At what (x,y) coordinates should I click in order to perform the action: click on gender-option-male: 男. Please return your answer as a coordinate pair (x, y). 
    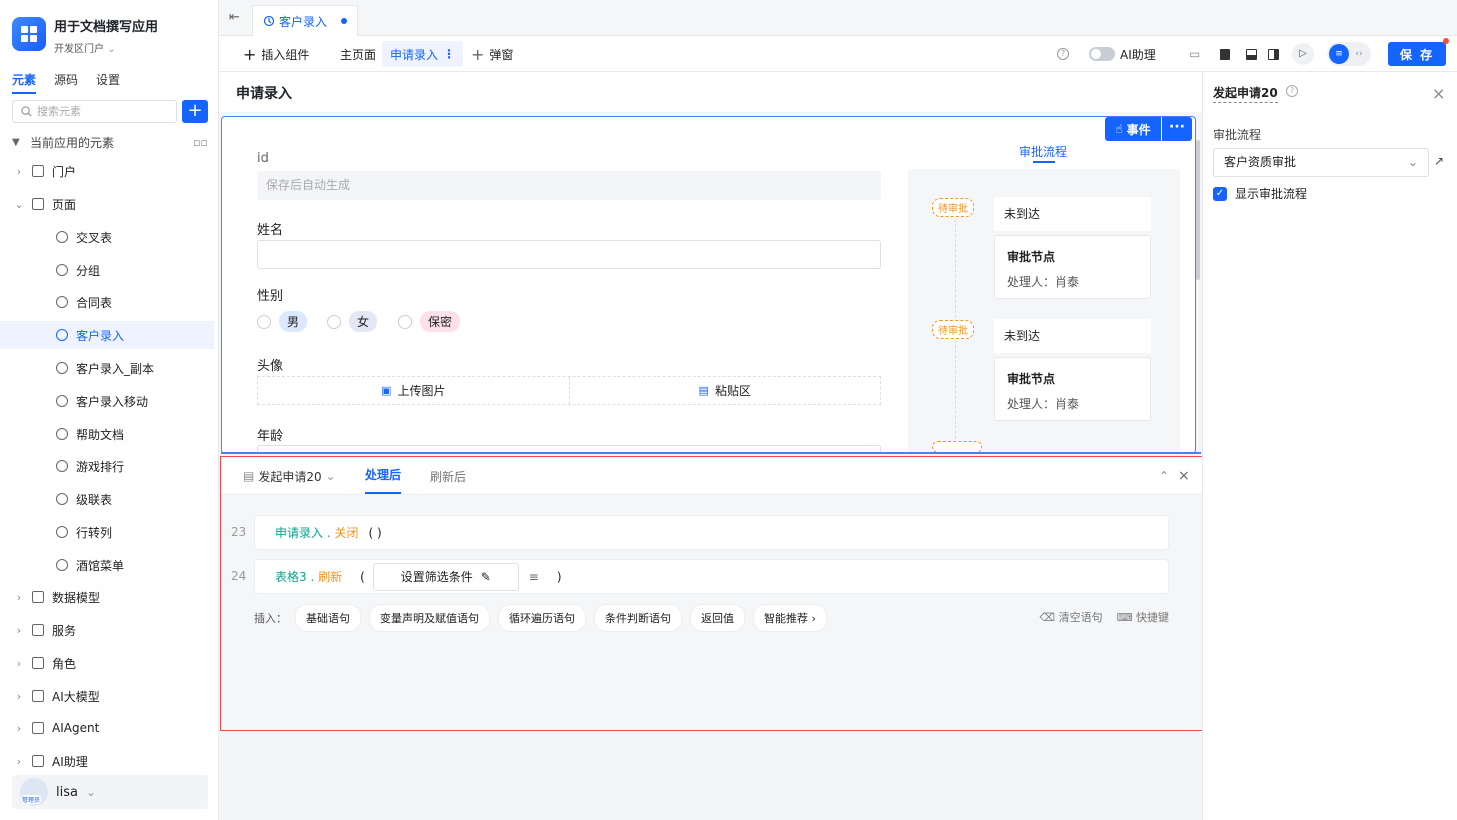
    Looking at the image, I should click on (282, 321).